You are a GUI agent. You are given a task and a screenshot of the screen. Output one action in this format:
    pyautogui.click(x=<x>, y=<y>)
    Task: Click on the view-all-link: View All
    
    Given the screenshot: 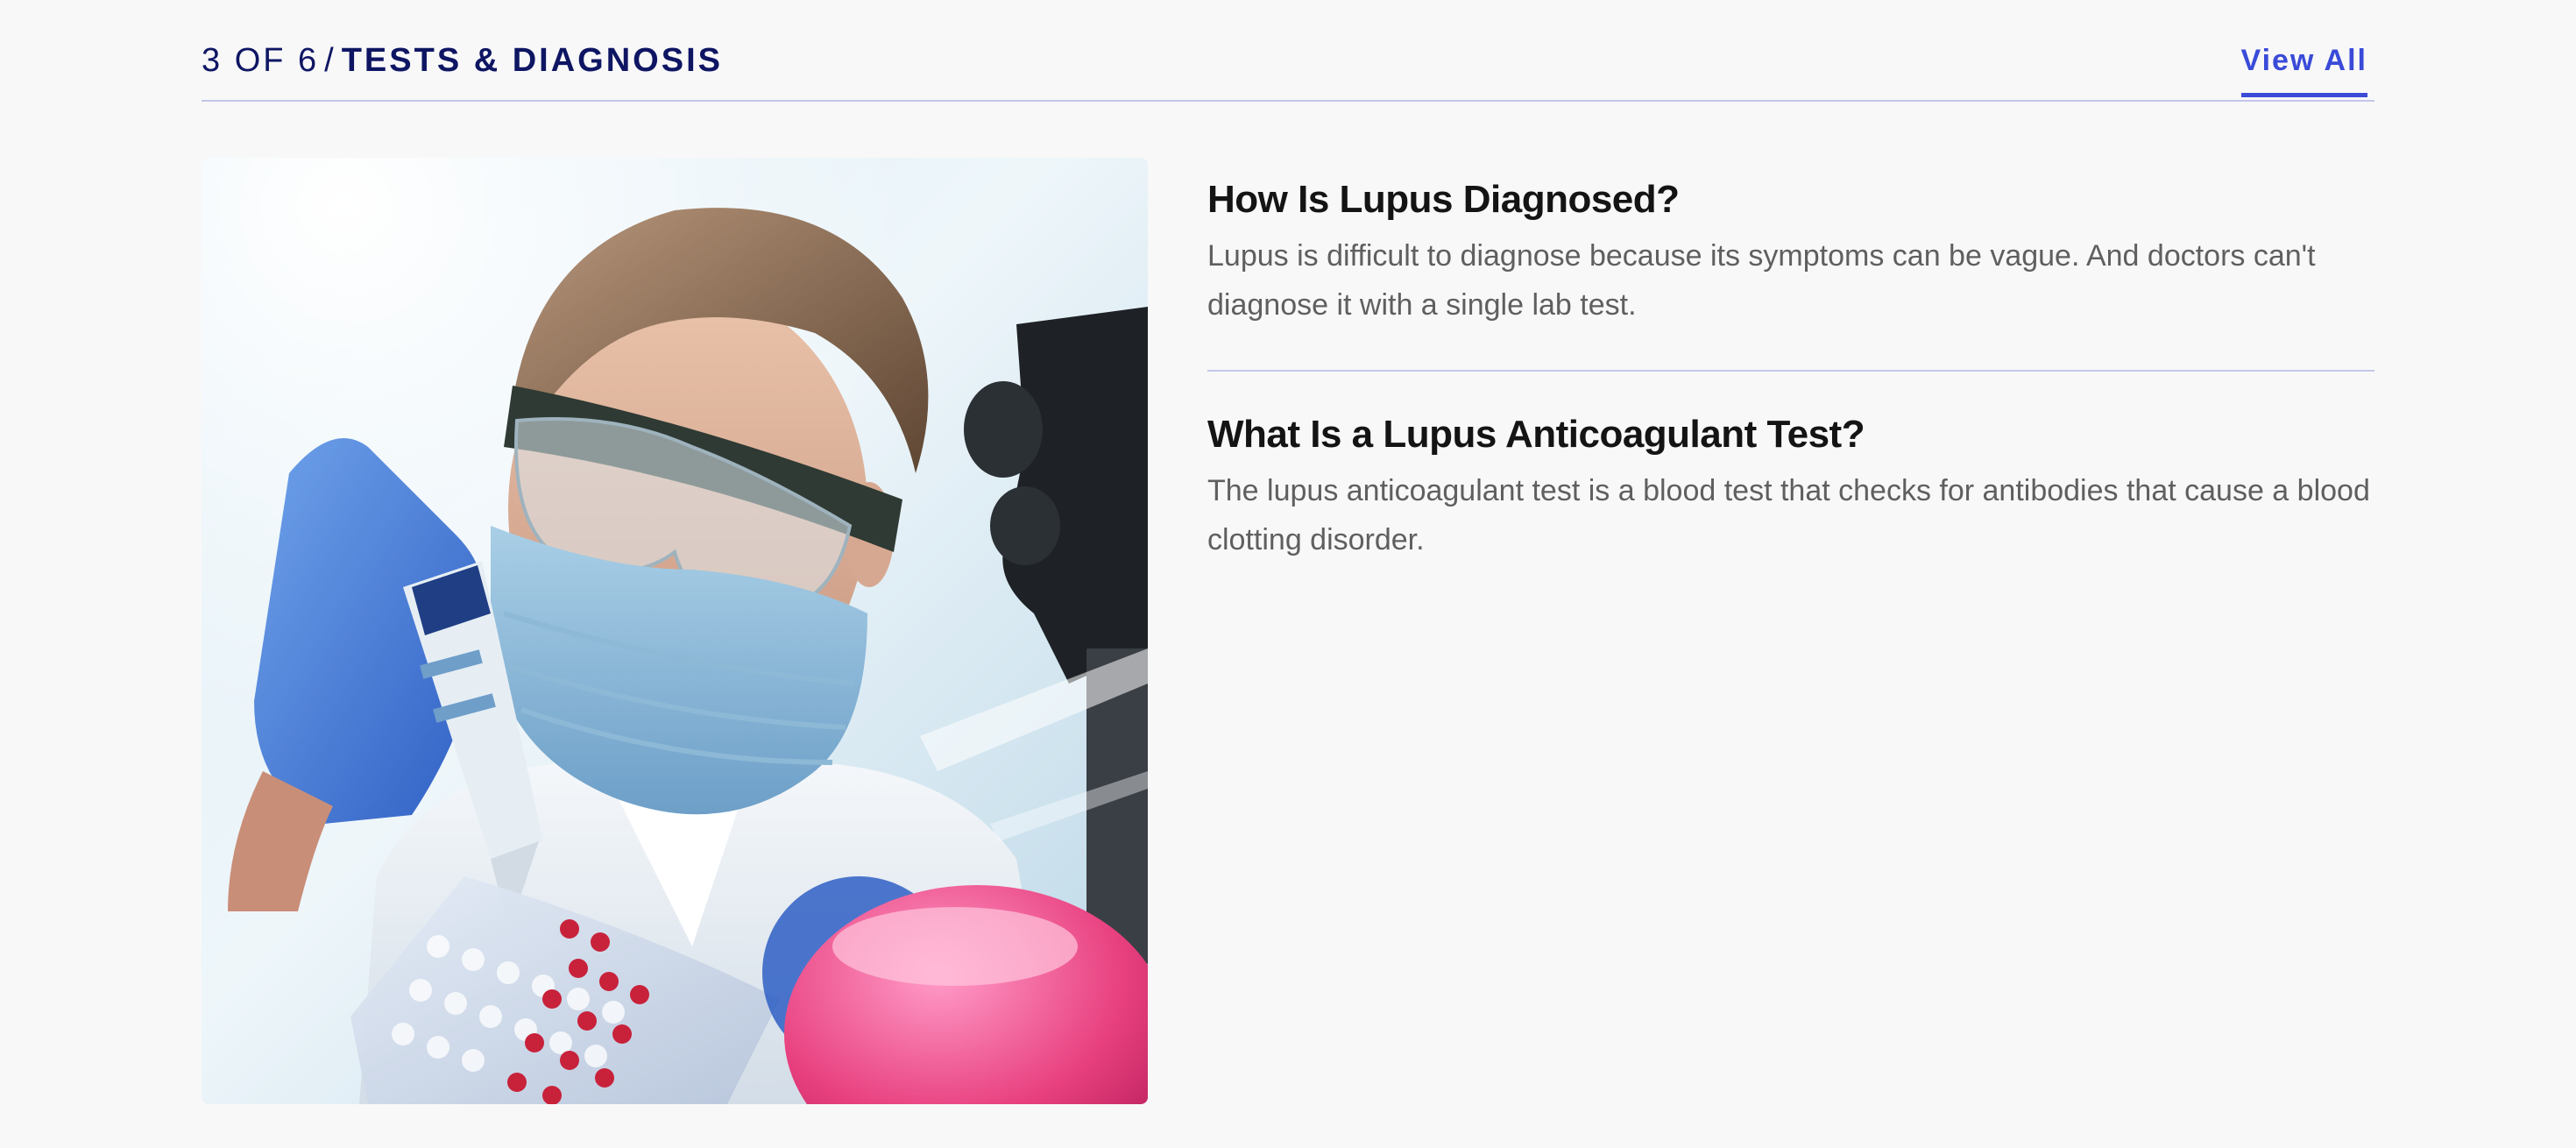 What is the action you would take?
    pyautogui.click(x=2303, y=68)
    